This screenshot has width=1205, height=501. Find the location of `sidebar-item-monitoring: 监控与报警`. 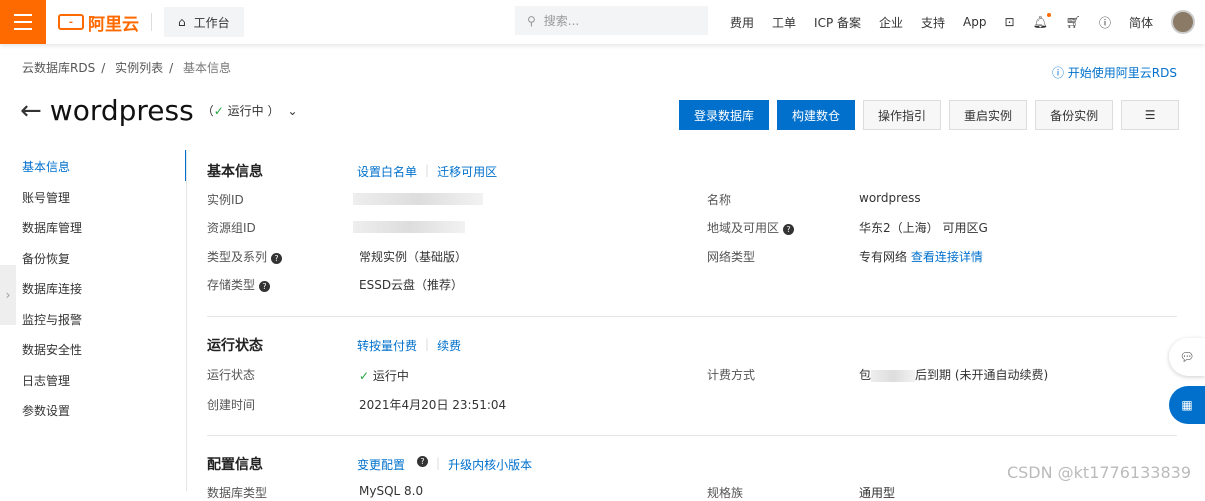

sidebar-item-monitoring: 监控与报警 is located at coordinates (93, 318).